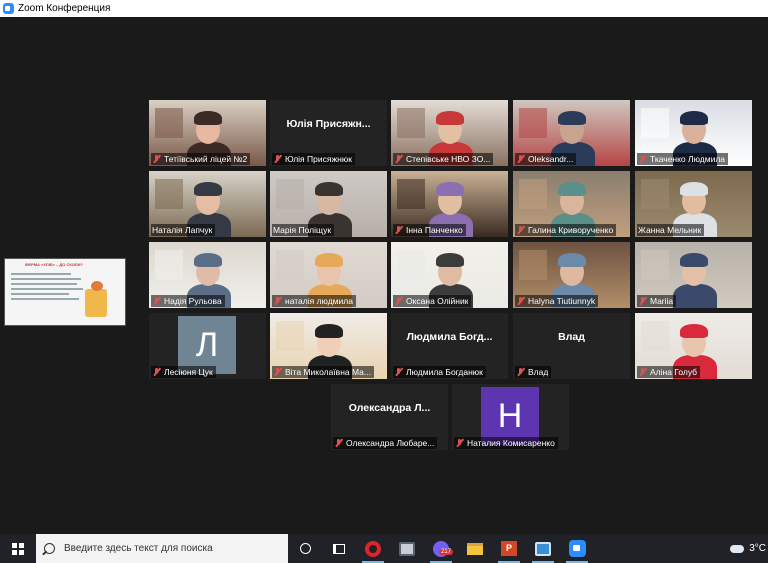  I want to click on task-view-icon, so click(339, 548).